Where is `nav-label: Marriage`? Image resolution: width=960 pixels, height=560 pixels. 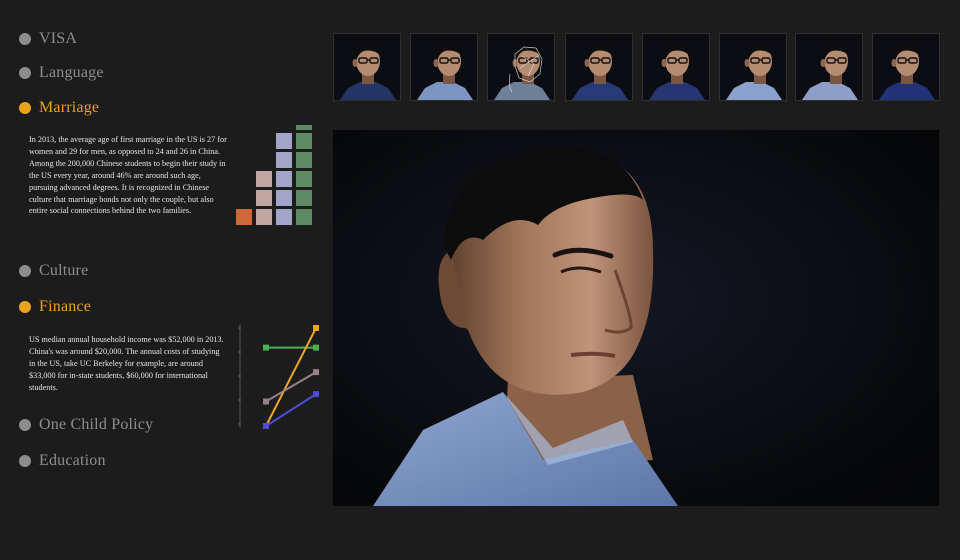
nav-label: Marriage is located at coordinates (69, 107).